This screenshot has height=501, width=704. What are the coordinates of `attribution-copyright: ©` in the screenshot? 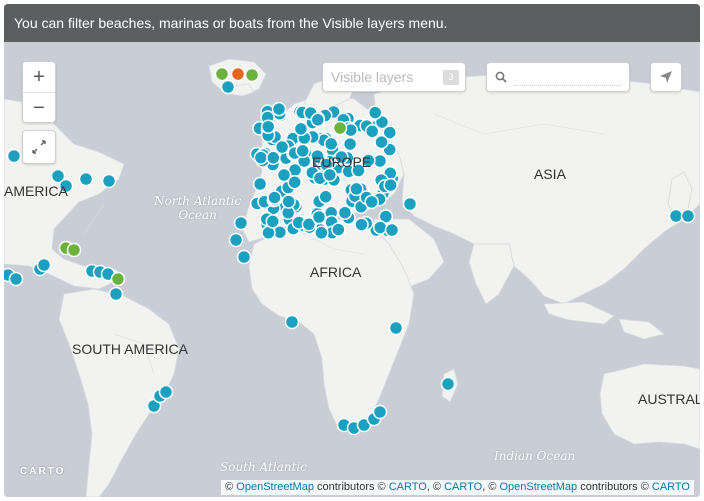 It's located at (231, 487).